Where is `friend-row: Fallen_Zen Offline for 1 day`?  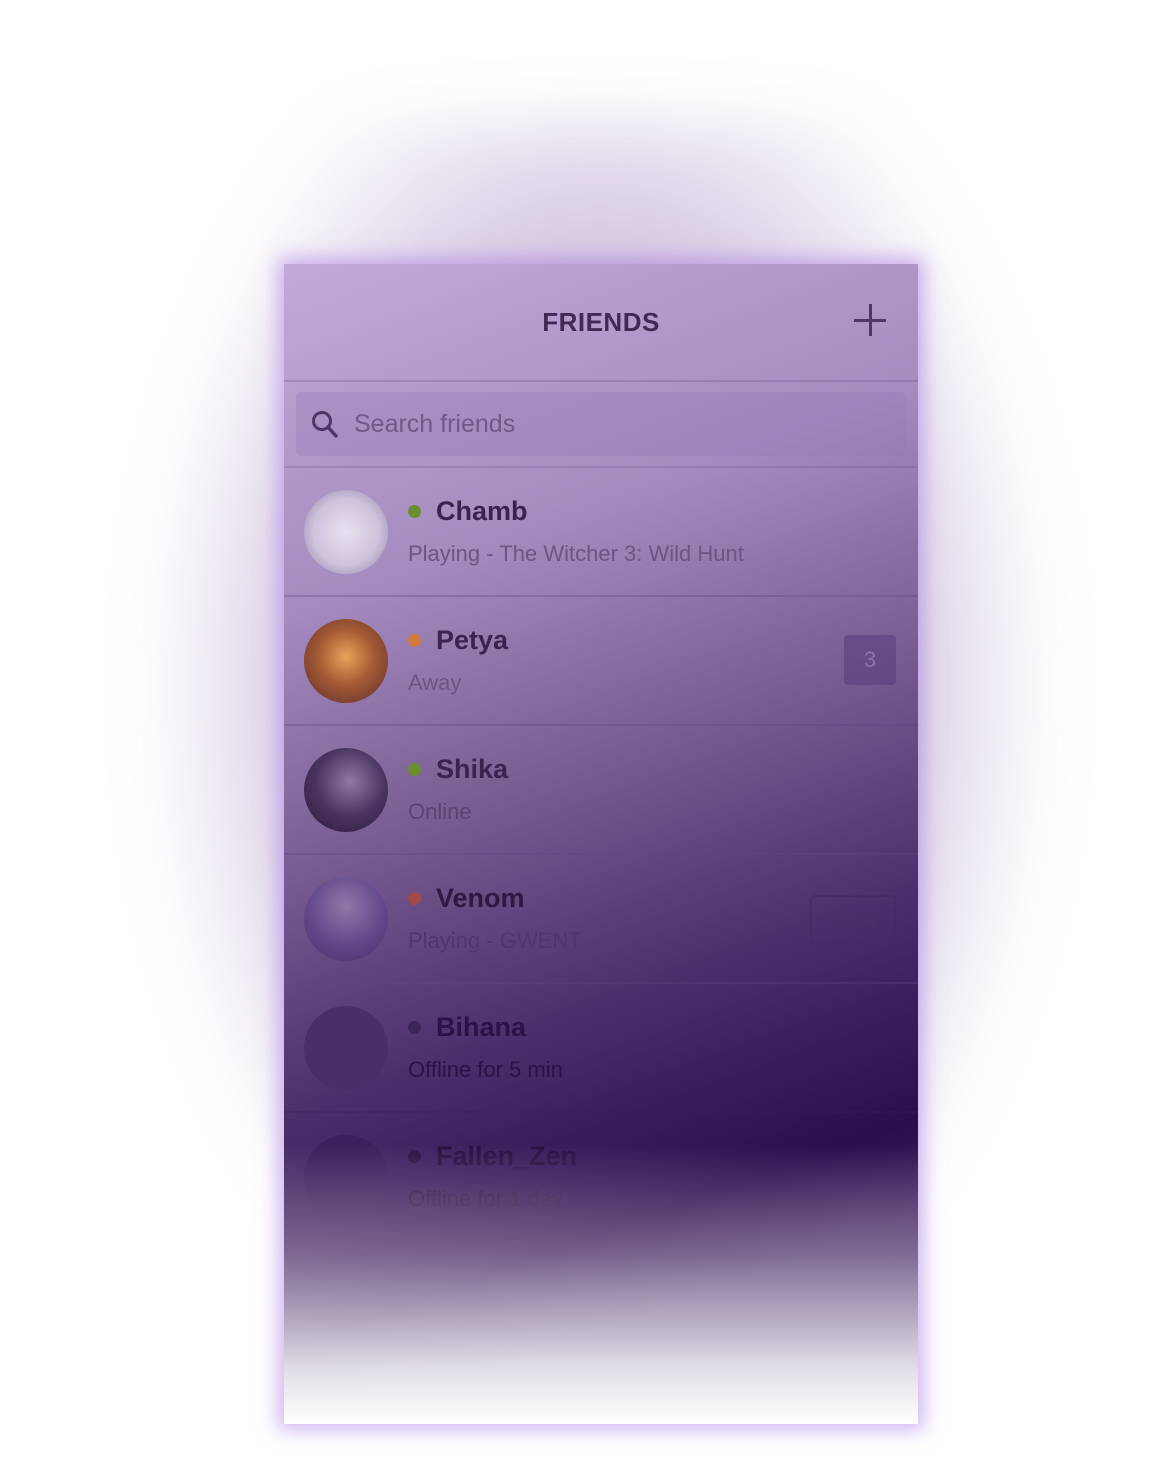 friend-row: Fallen_Zen Offline for 1 day is located at coordinates (601, 1176).